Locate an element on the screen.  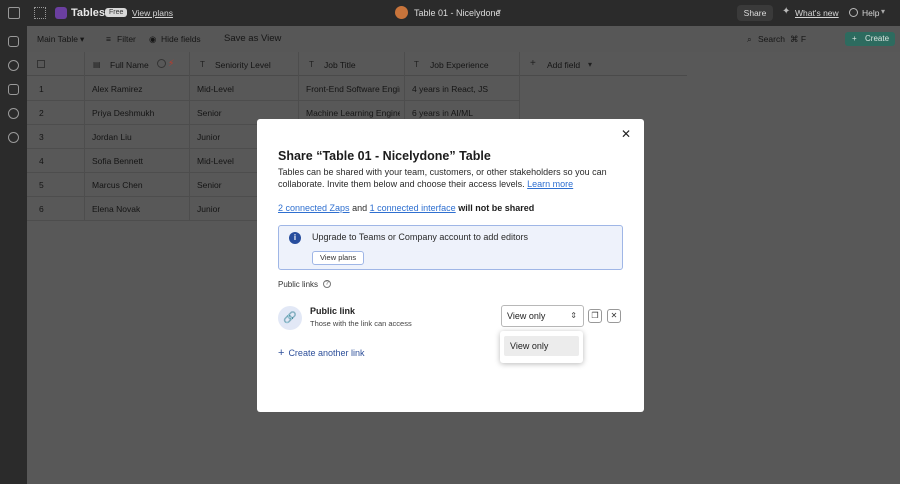
create-another-label: Create another link is located at coordinates (326, 353).